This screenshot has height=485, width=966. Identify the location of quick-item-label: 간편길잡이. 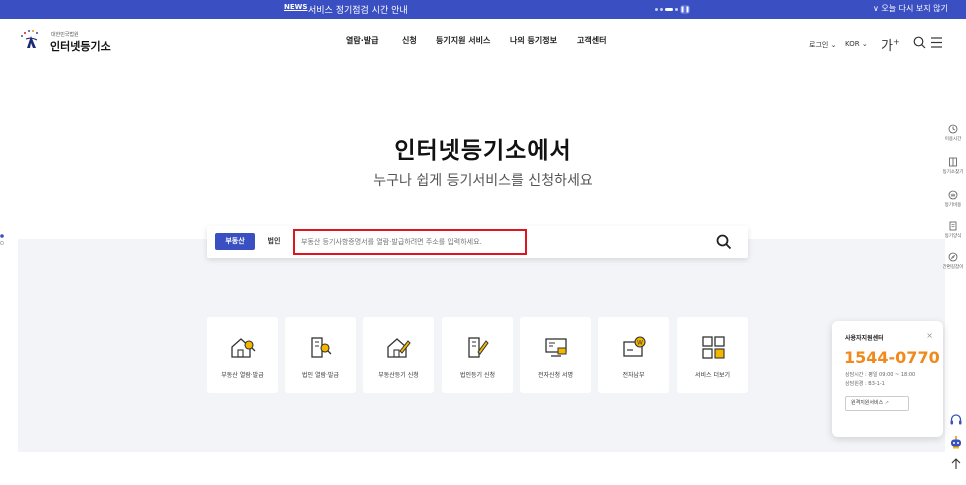
(953, 267).